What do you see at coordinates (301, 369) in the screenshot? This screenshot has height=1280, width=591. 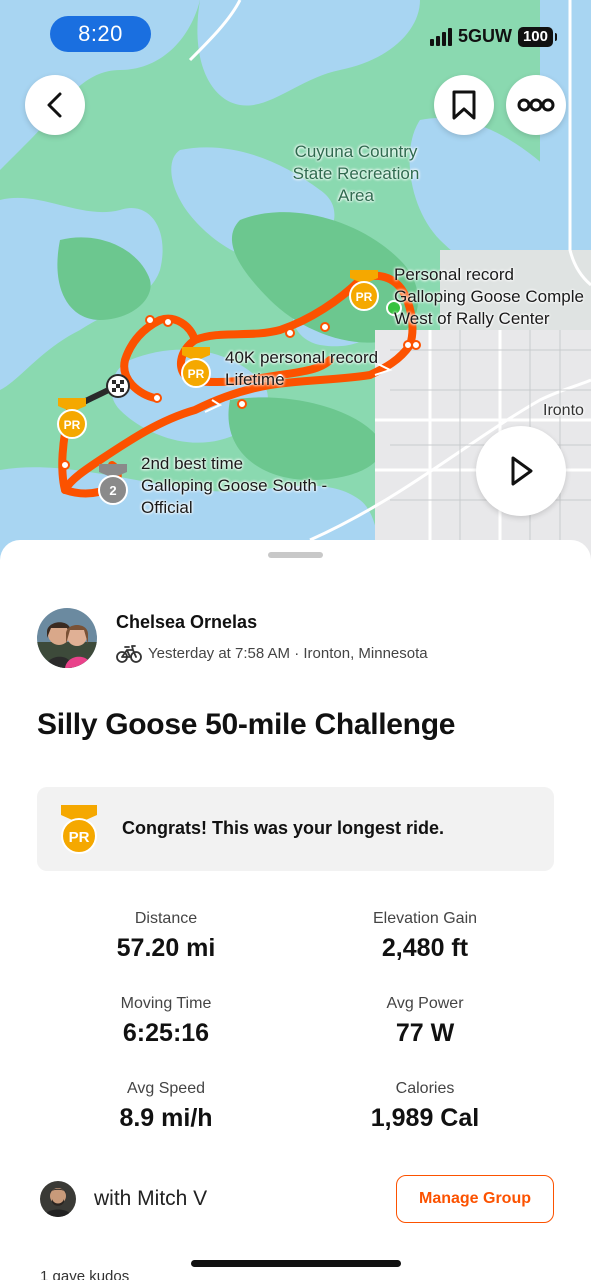 I see `segment-label-40k-pr: 40K personal record Lifetime` at bounding box center [301, 369].